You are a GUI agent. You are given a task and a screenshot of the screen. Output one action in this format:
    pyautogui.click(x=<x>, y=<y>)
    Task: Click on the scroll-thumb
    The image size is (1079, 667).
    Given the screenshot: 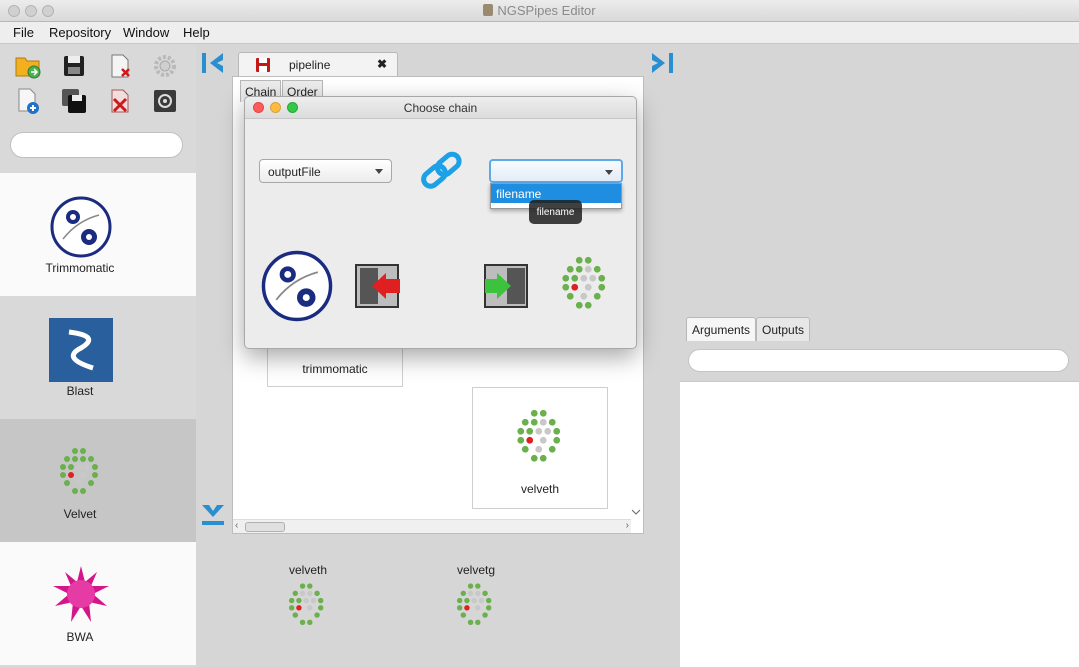 What is the action you would take?
    pyautogui.click(x=265, y=527)
    